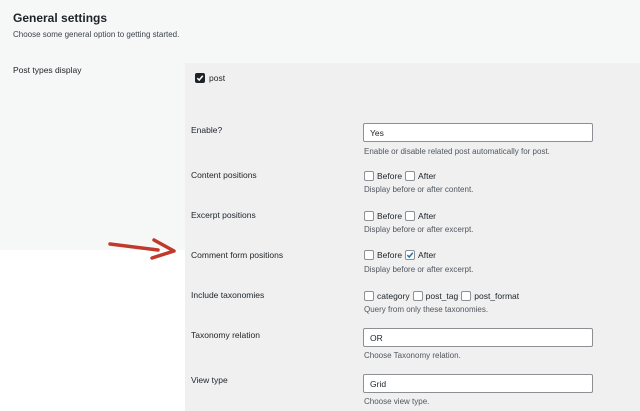  Describe the element at coordinates (435, 296) in the screenshot. I see `taxonomy-post-tag-option: post_tag` at that location.